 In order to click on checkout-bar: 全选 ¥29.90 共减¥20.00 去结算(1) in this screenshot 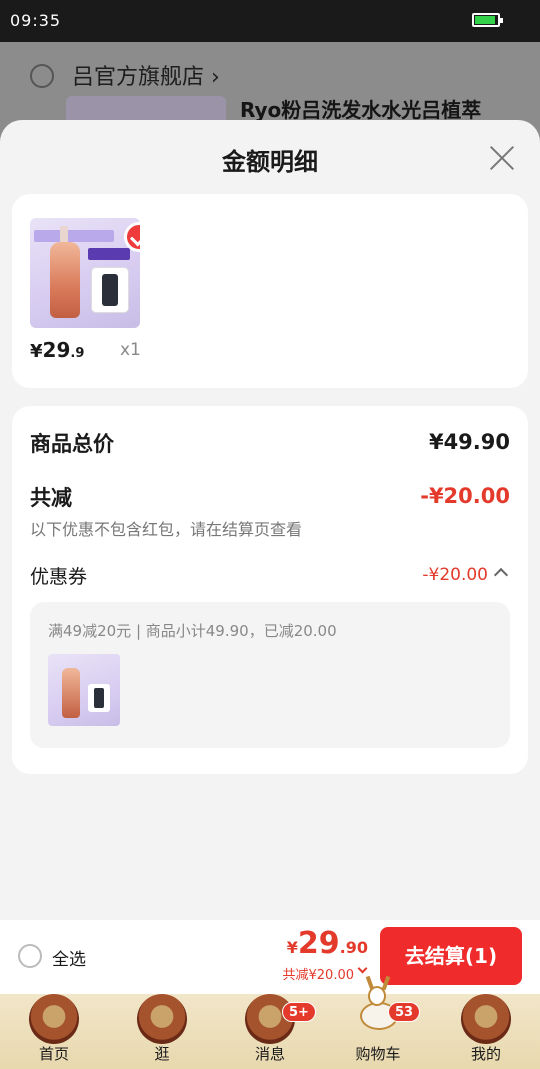, I will do `click(270, 957)`.